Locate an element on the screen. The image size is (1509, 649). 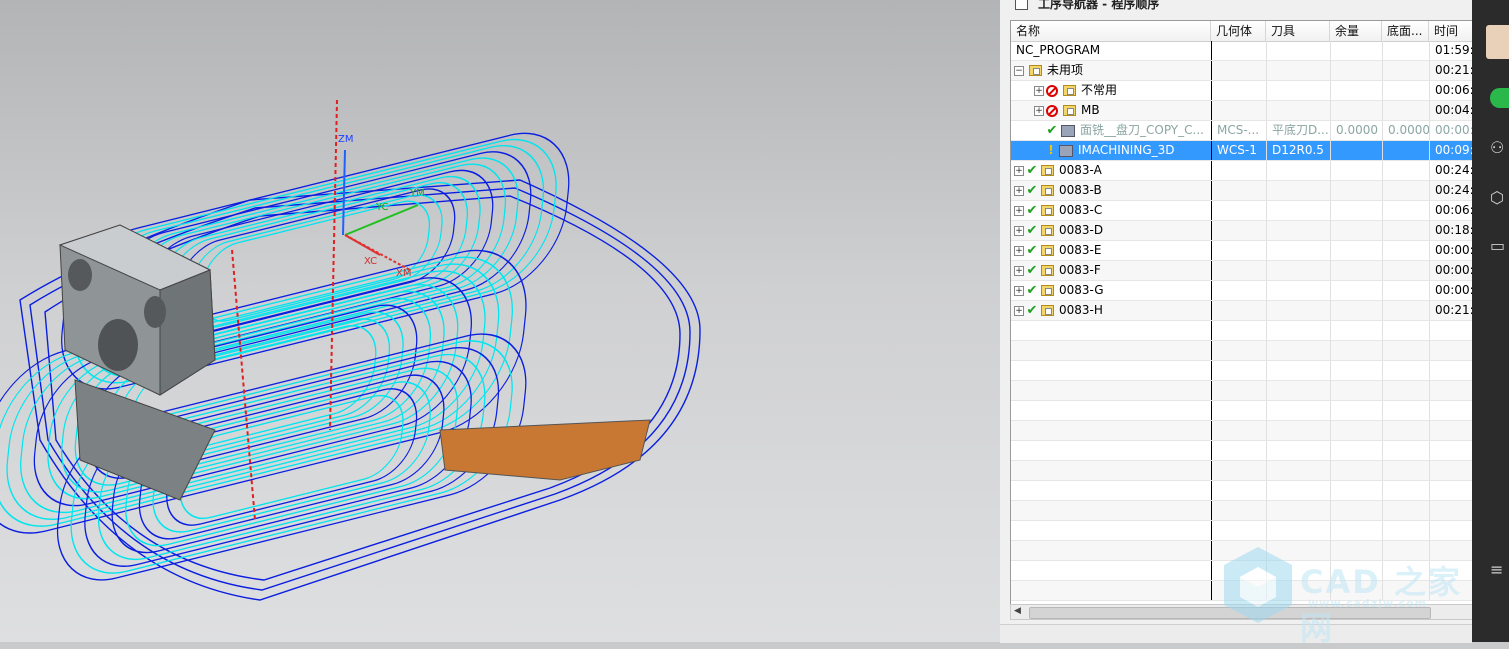
column-header-name: 名称 is located at coordinates (1111, 31).